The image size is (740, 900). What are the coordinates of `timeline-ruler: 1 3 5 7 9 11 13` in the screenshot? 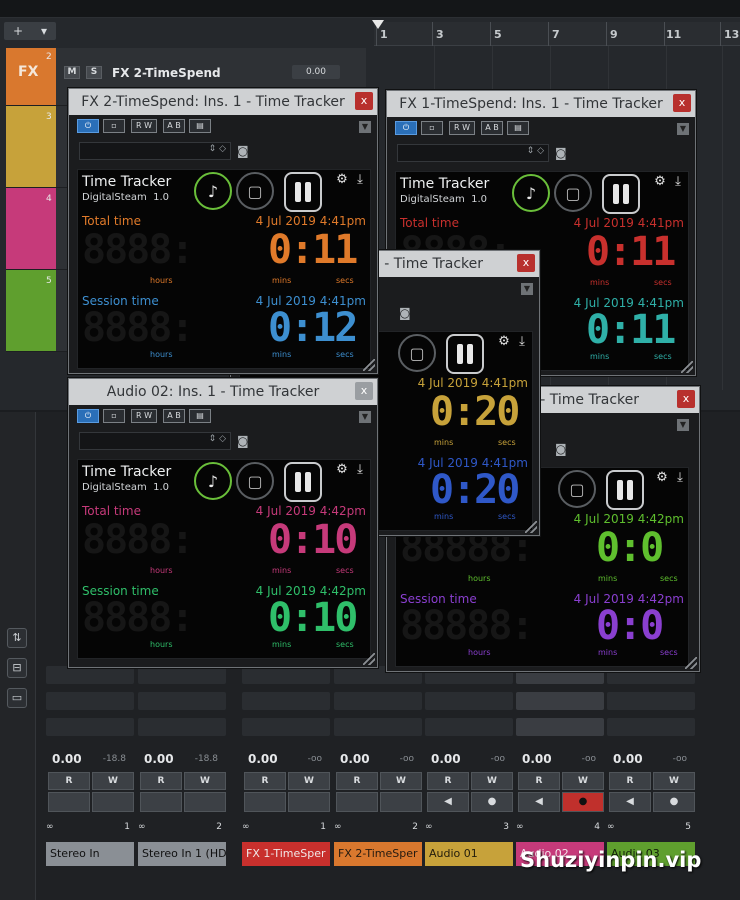 It's located at (557, 34).